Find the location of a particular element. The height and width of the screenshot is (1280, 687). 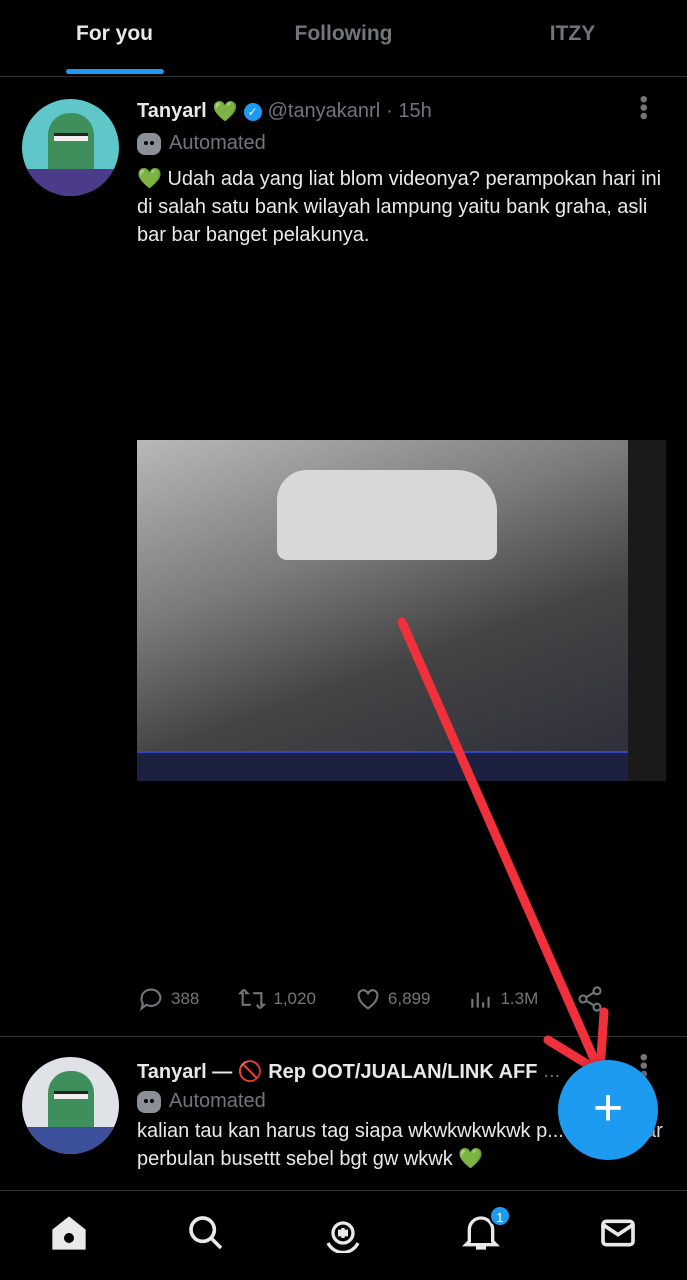

nav-messages is located at coordinates (618, 1235).